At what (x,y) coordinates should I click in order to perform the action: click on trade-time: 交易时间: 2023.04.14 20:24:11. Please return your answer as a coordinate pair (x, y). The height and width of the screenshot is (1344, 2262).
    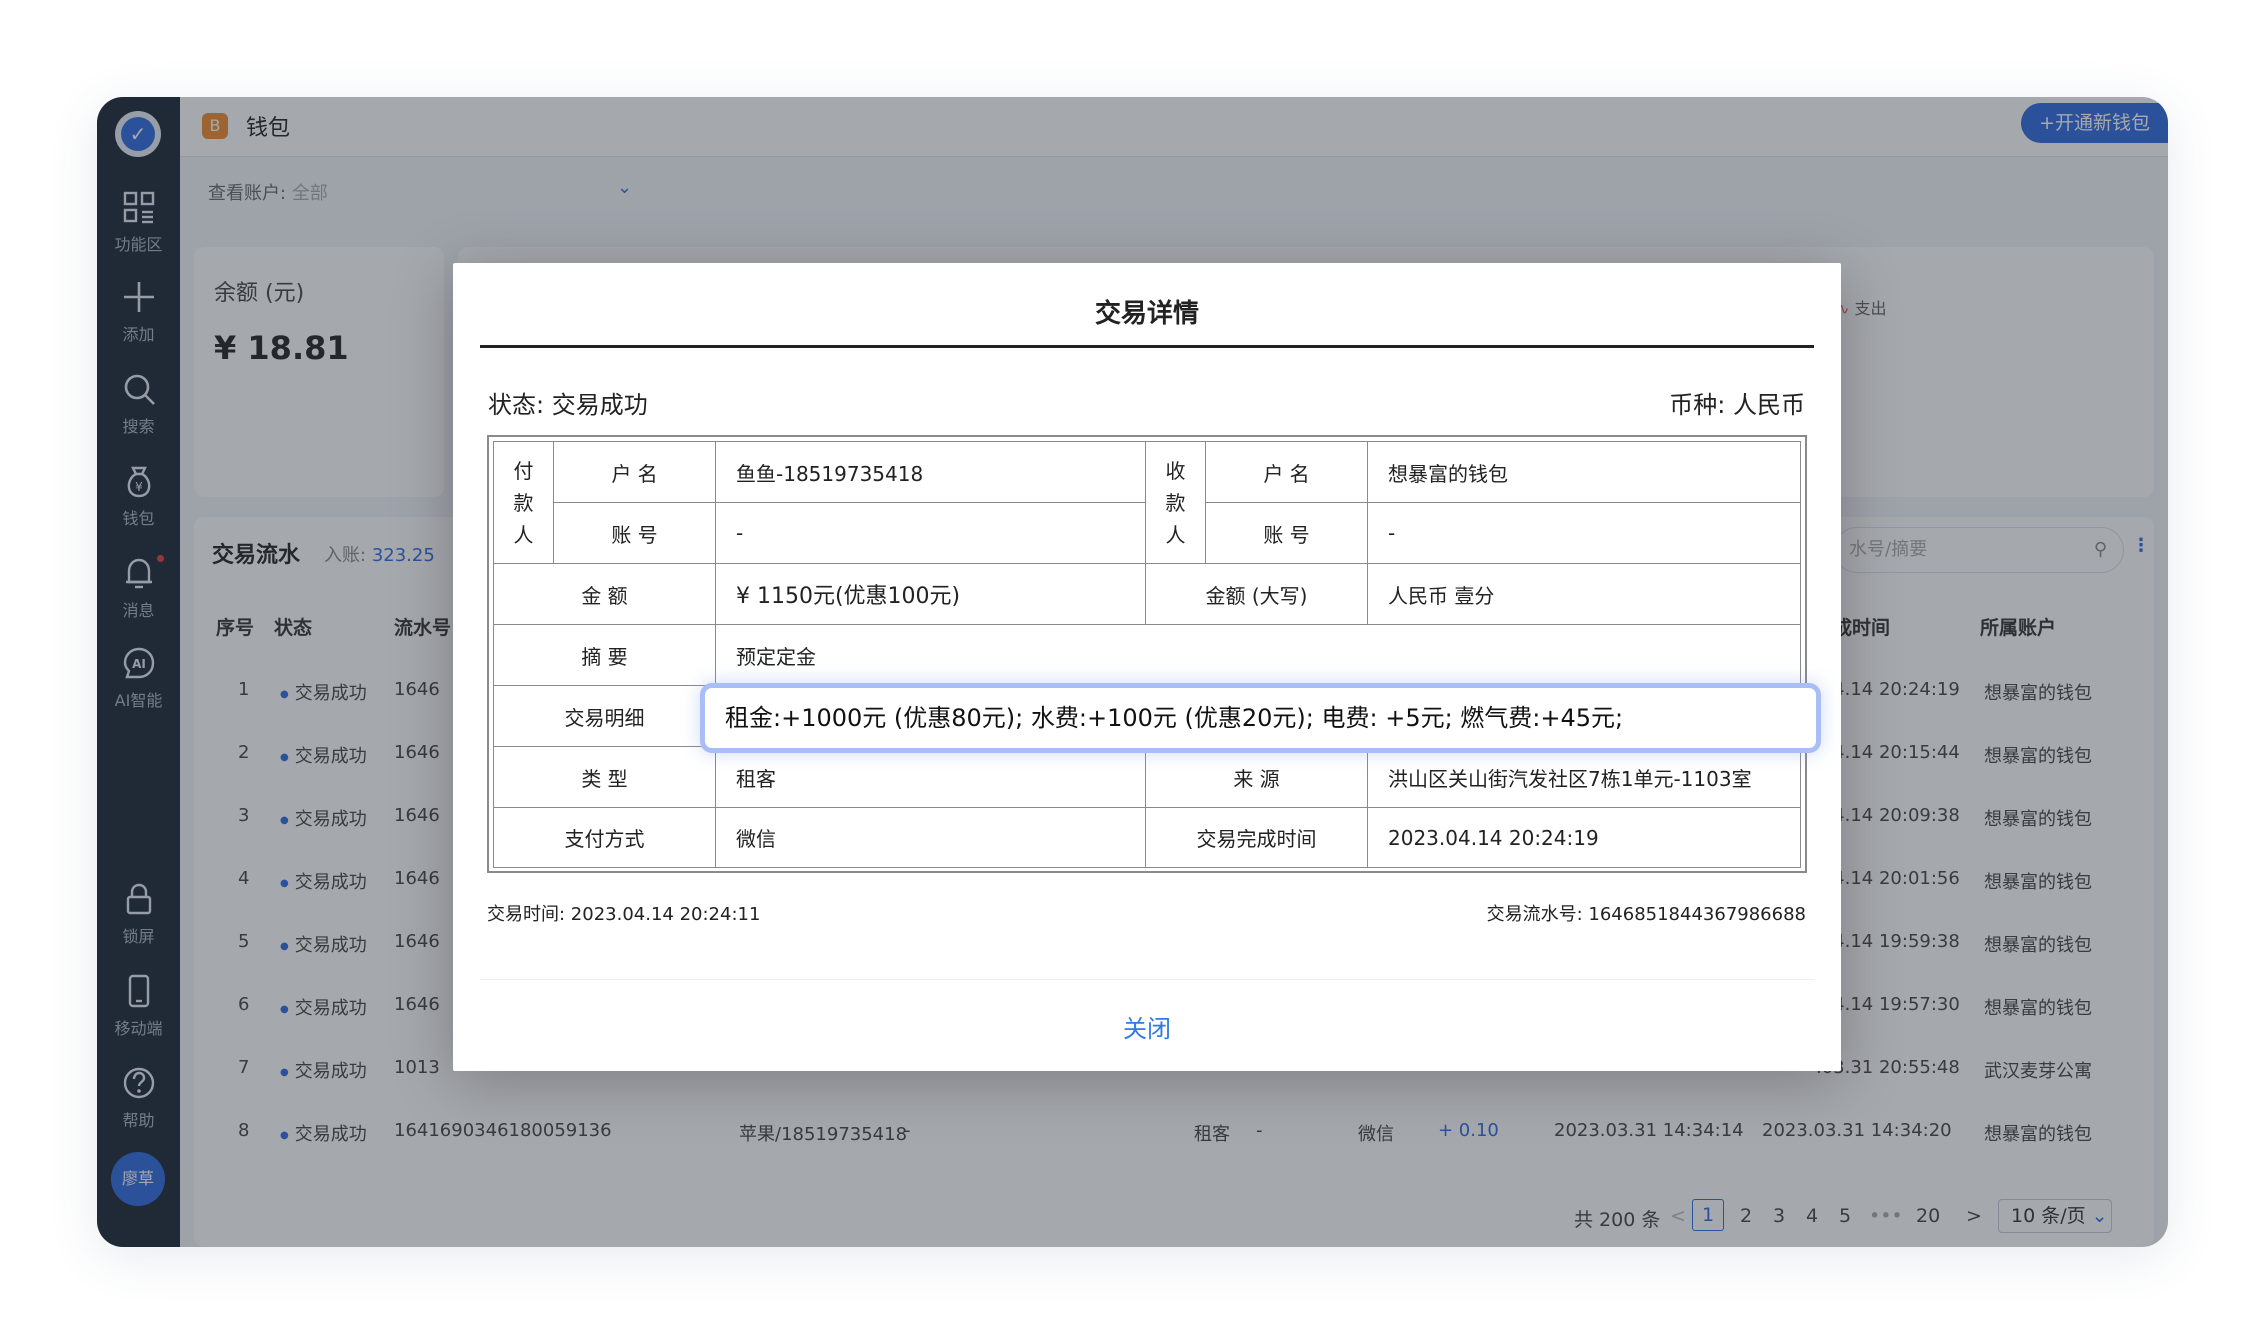
    Looking at the image, I should click on (624, 914).